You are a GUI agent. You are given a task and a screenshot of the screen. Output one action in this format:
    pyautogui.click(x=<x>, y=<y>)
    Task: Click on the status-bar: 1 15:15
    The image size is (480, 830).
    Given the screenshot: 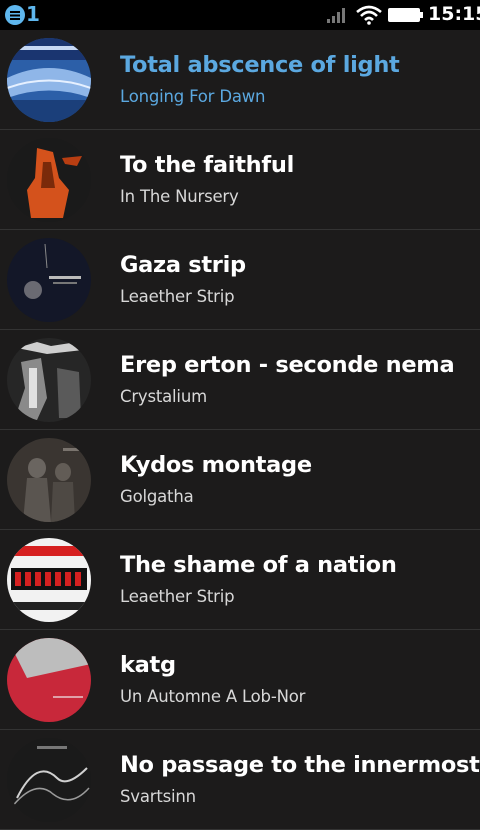 What is the action you would take?
    pyautogui.click(x=240, y=15)
    